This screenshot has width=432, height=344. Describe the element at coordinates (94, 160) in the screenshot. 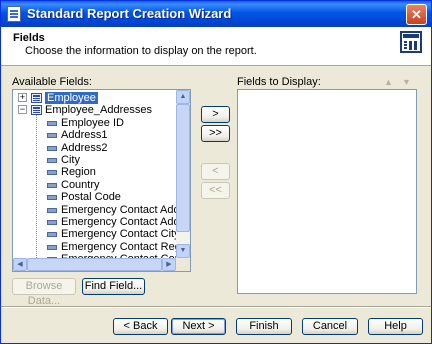

I see `tree-field-node: City` at that location.